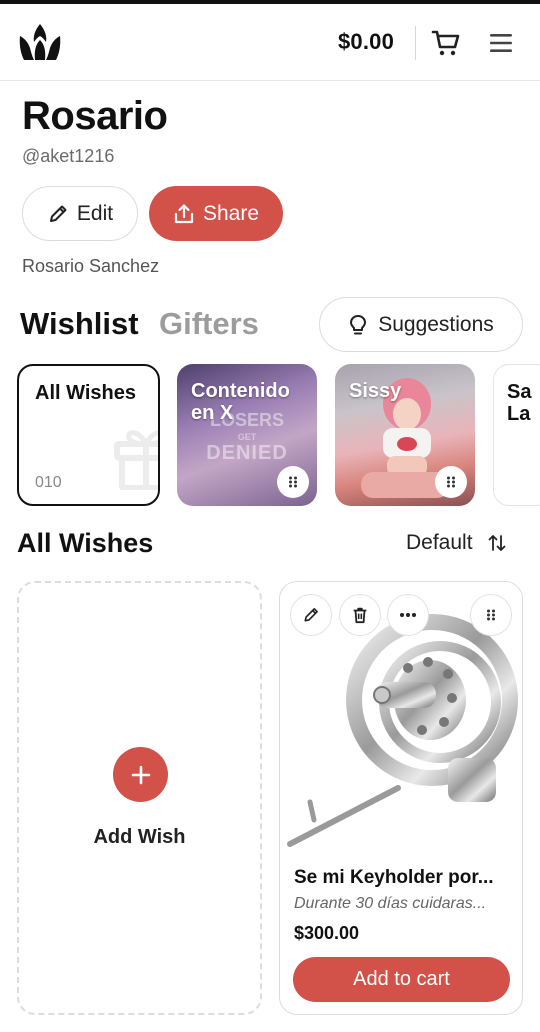 The height and width of the screenshot is (1032, 540). Describe the element at coordinates (358, 324) in the screenshot. I see `lightbulb-icon` at that location.